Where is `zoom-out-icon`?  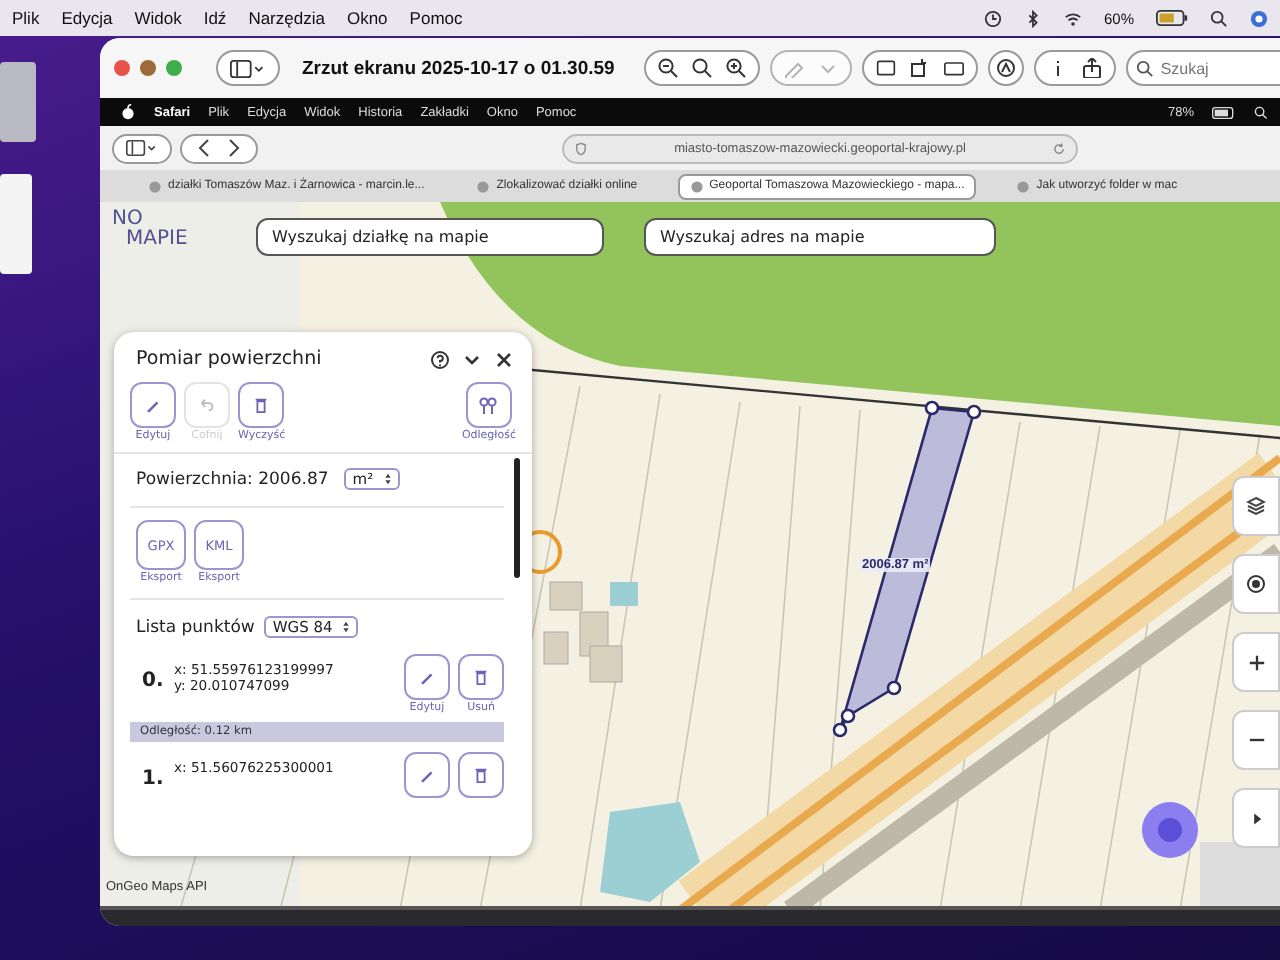
zoom-out-icon is located at coordinates (668, 68).